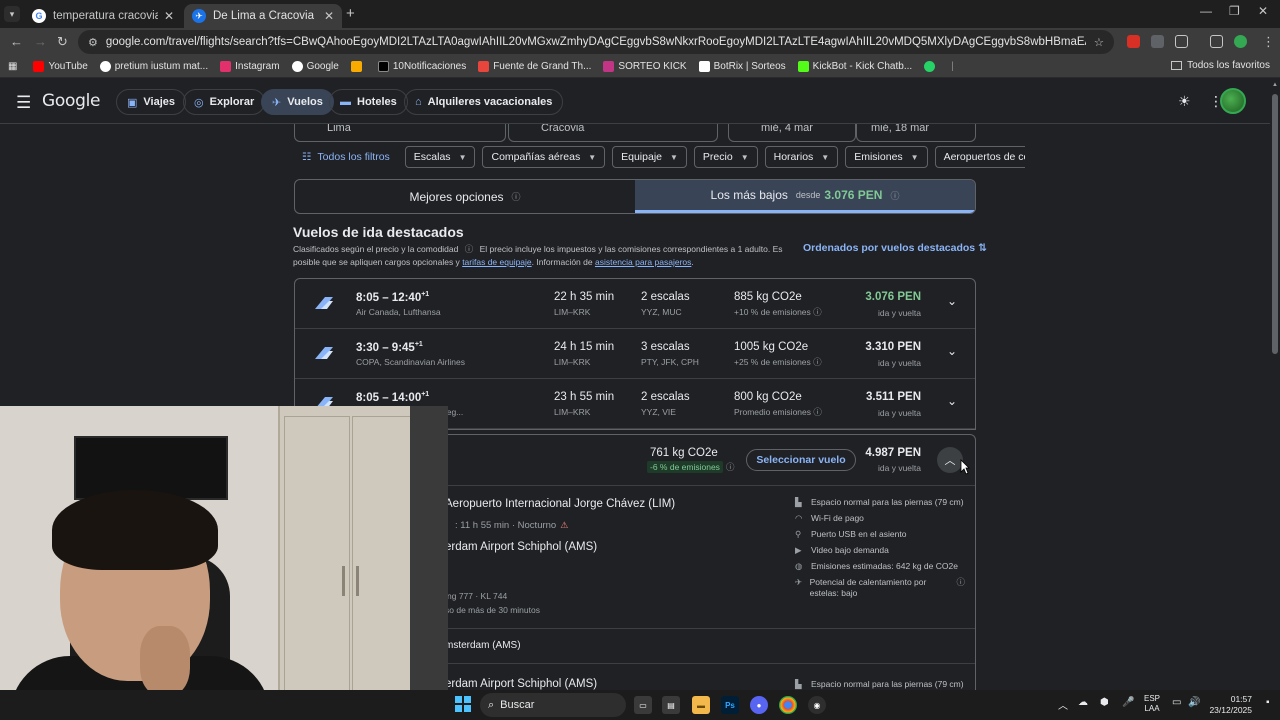 This screenshot has height=720, width=1280. Describe the element at coordinates (742, 66) in the screenshot. I see `bookmark-botrix: BotRix | Sorteos` at that location.